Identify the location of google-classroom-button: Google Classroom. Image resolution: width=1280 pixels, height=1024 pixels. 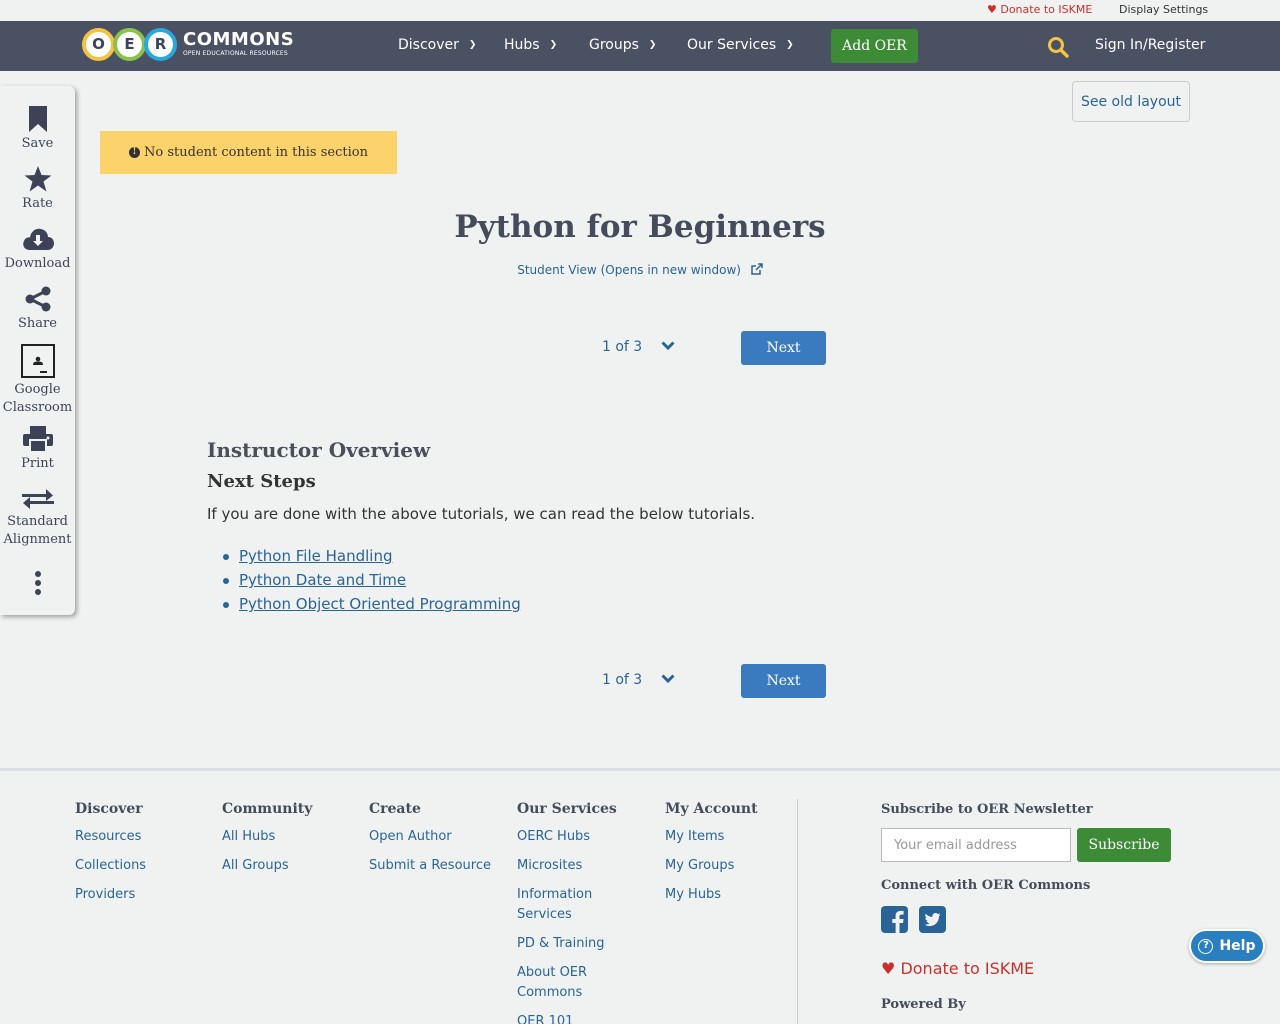
(37, 380).